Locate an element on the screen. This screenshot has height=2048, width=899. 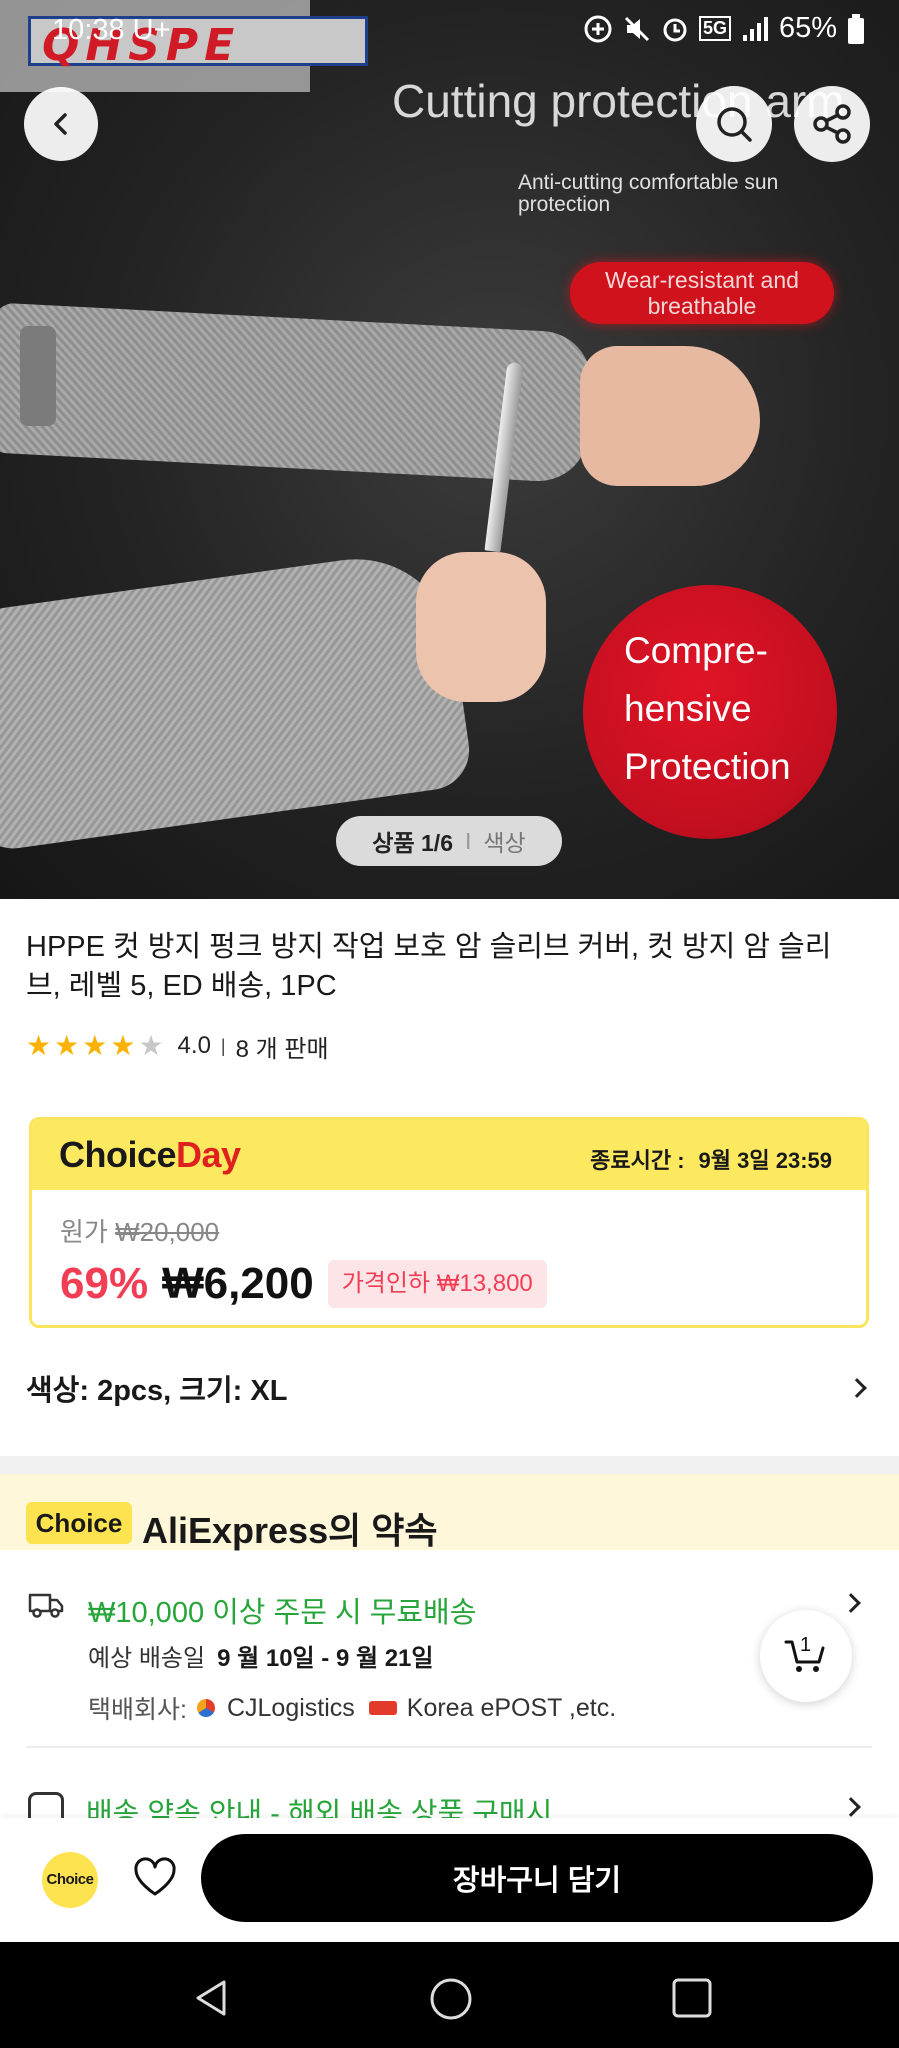
mute-icon is located at coordinates (636, 28).